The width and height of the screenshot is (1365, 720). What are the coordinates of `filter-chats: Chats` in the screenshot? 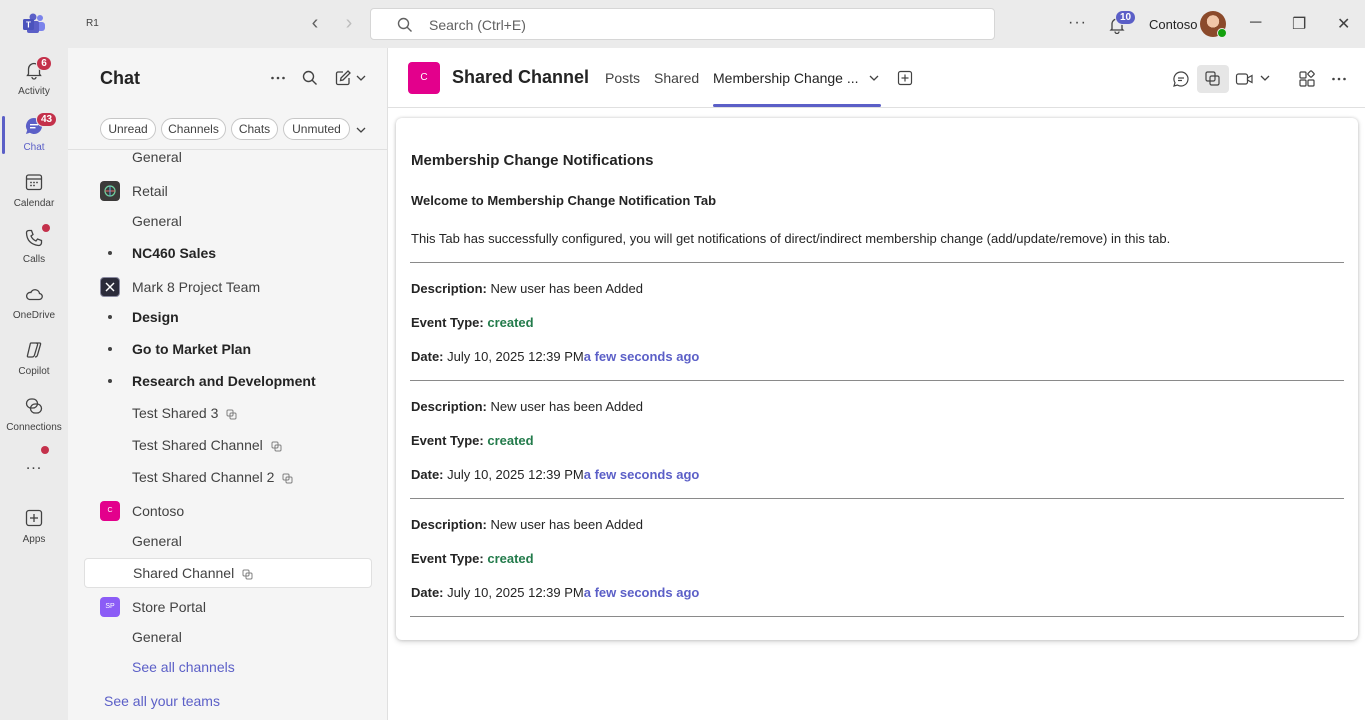 It's located at (254, 129).